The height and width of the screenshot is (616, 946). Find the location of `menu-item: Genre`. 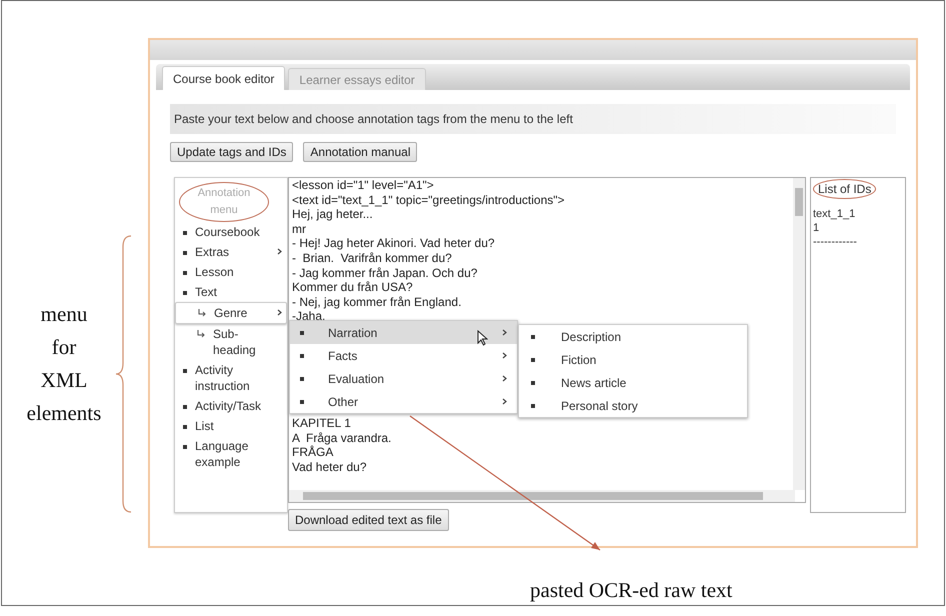

menu-item: Genre is located at coordinates (231, 313).